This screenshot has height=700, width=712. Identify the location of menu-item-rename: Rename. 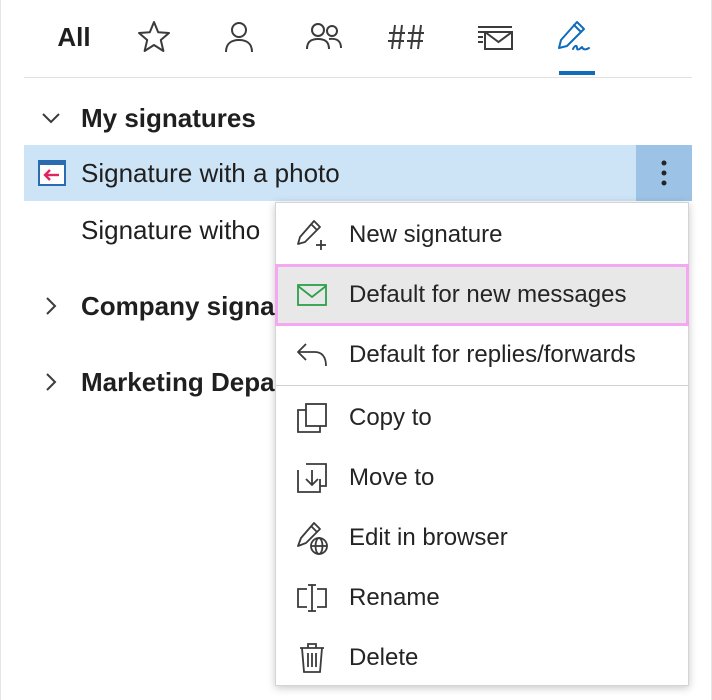
(482, 598).